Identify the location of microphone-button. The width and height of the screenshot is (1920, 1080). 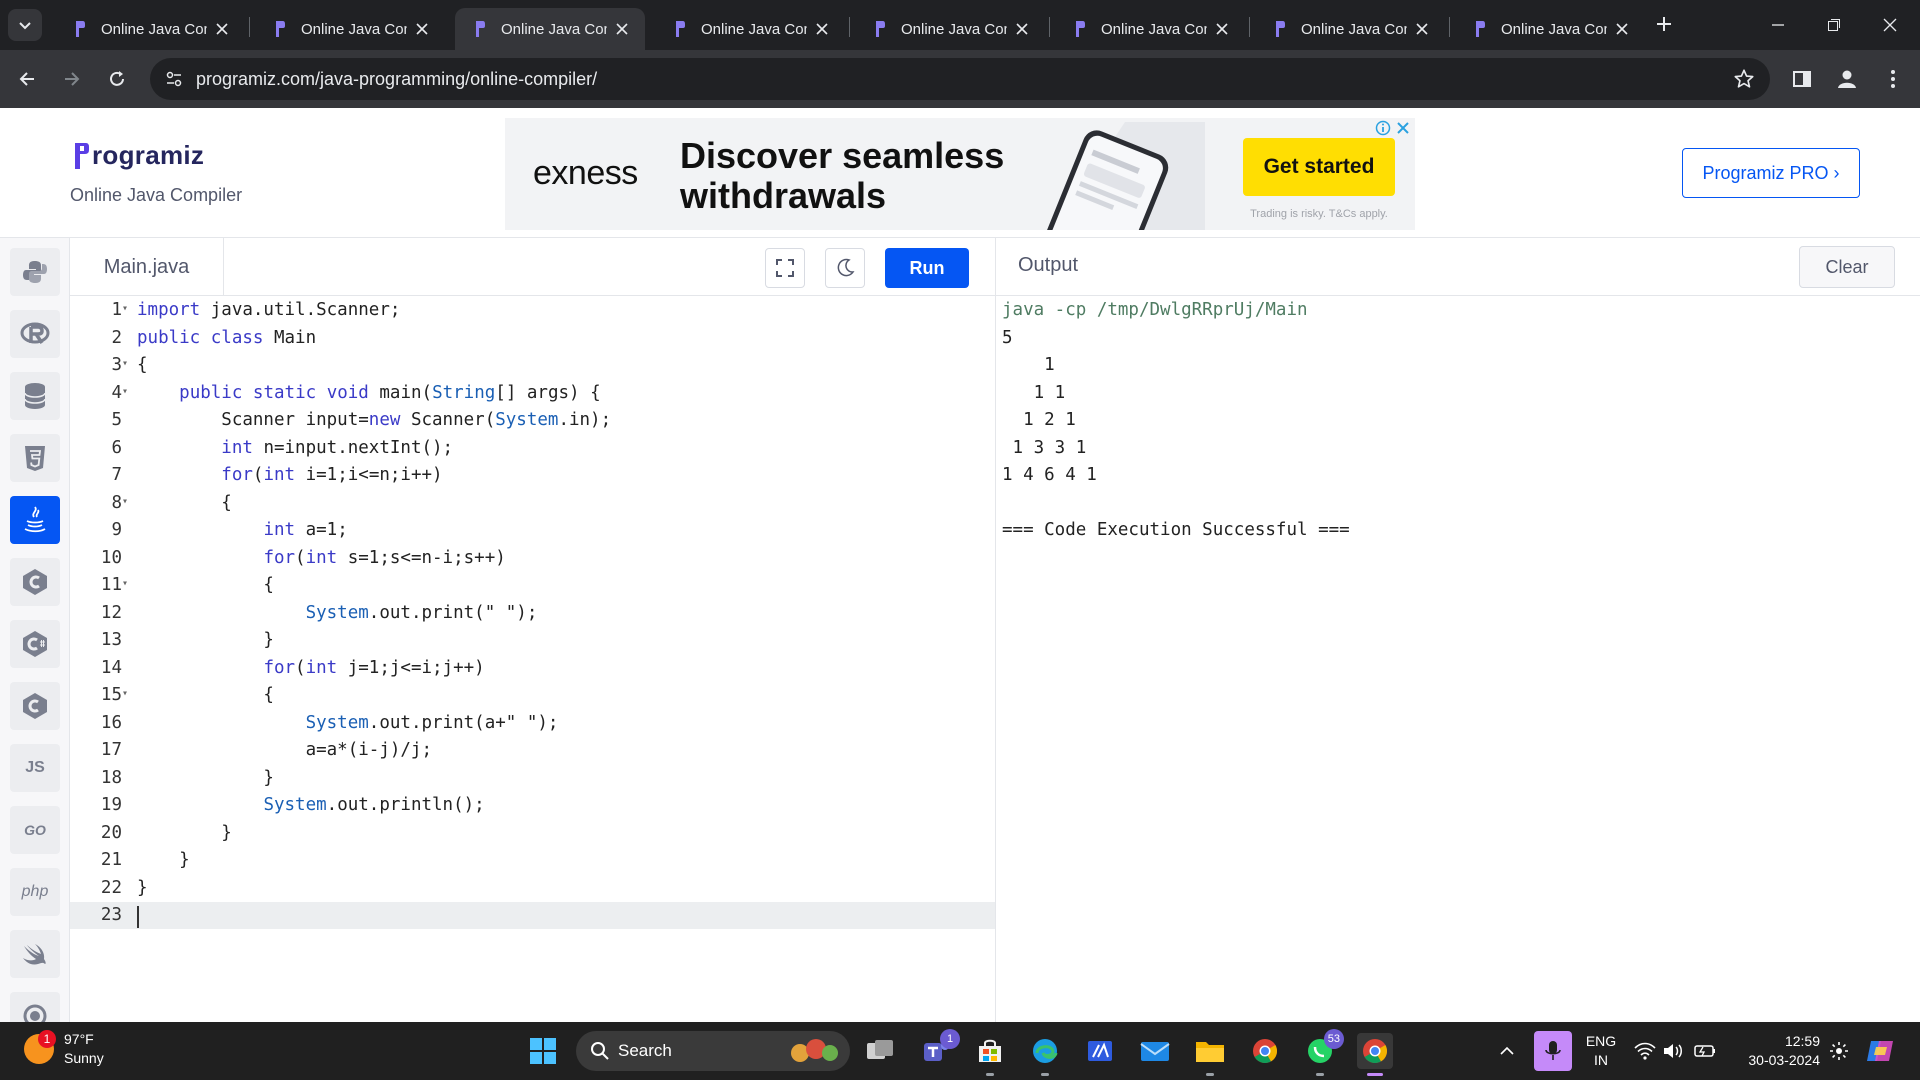
(1553, 1051).